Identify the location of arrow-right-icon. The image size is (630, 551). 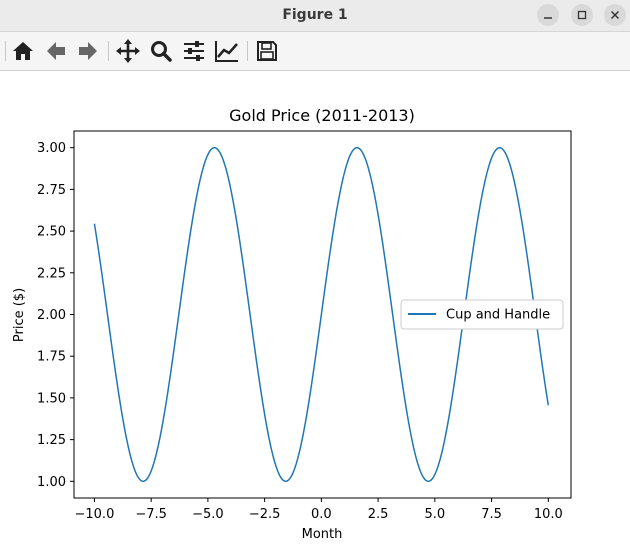
(88, 51).